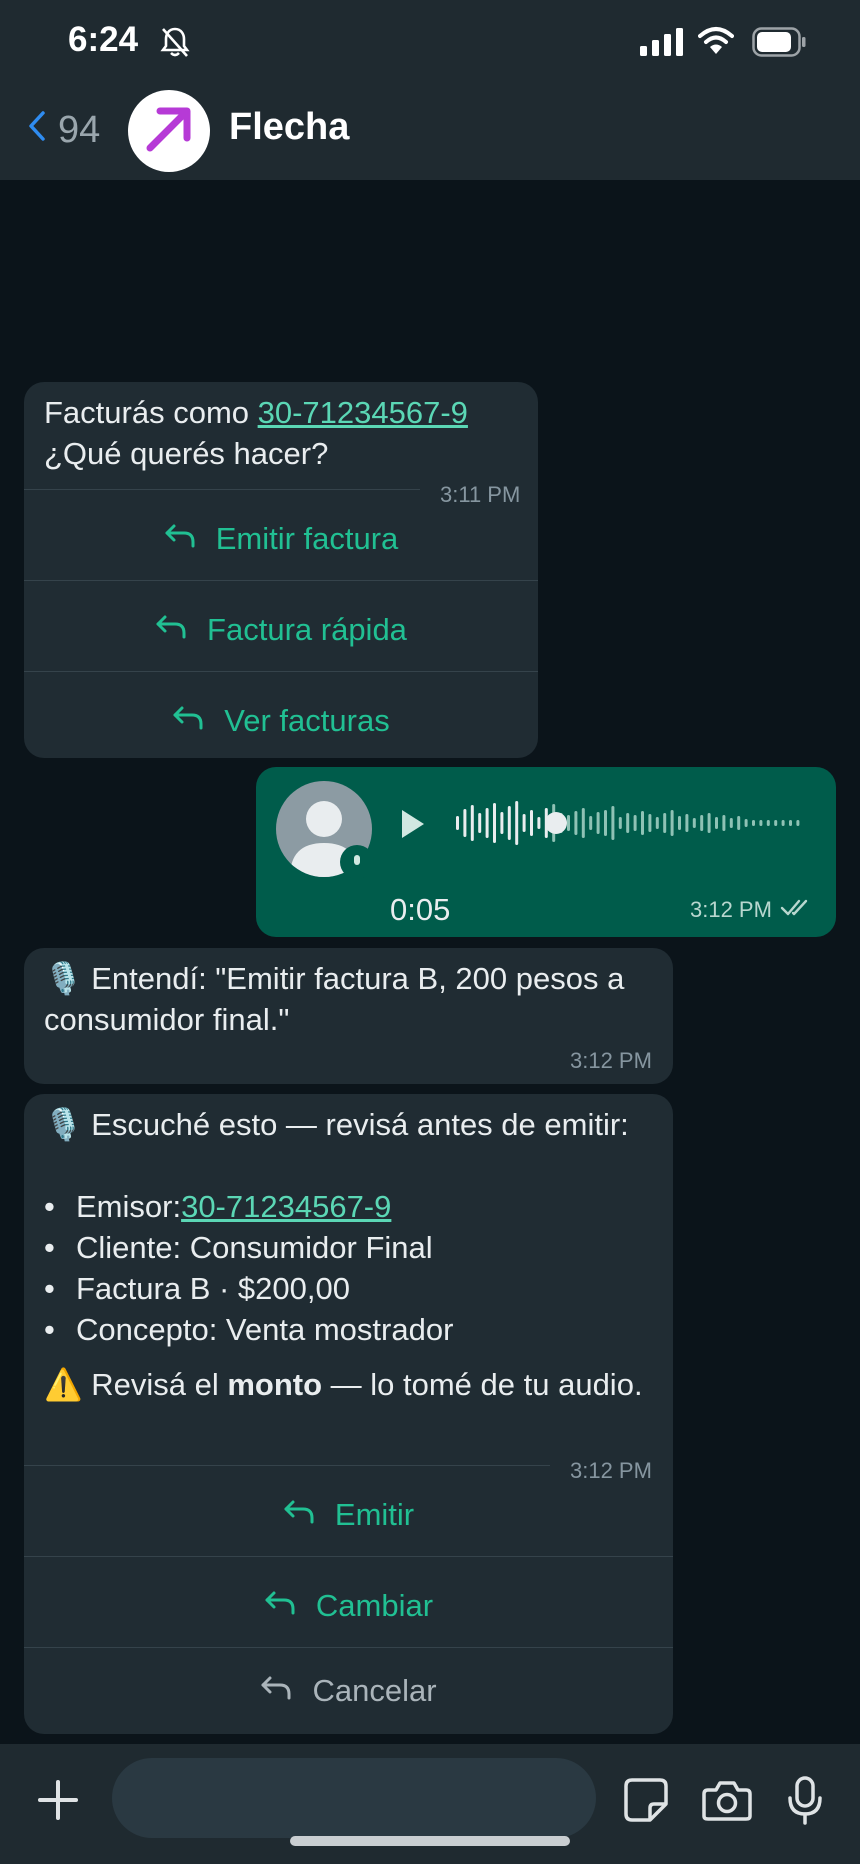 The height and width of the screenshot is (1864, 860). Describe the element at coordinates (275, 1384) in the screenshot. I see `warning-bold: monto` at that location.